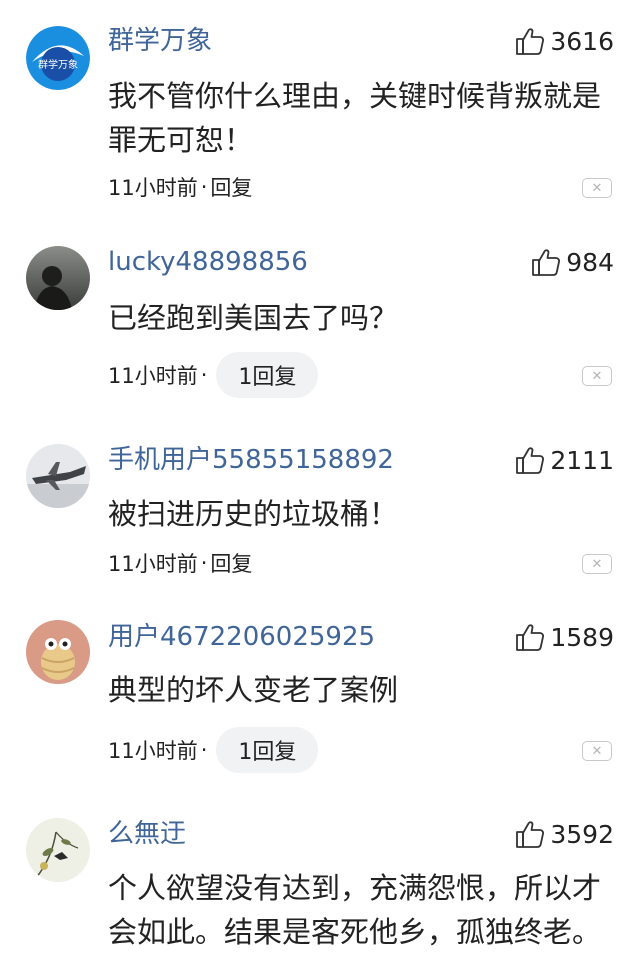 The image size is (640, 958). I want to click on username: 群学万象, so click(160, 41).